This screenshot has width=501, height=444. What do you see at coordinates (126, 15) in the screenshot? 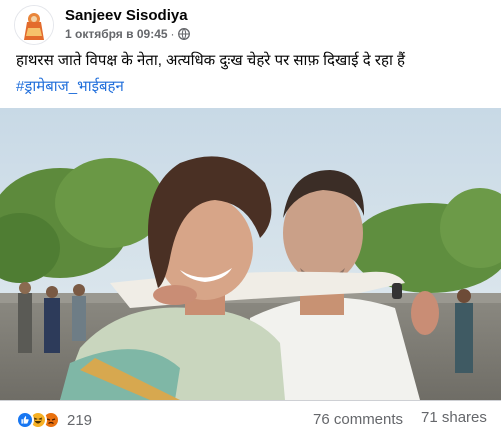
I see `author-name: Sanjeev Sisodiya` at bounding box center [126, 15].